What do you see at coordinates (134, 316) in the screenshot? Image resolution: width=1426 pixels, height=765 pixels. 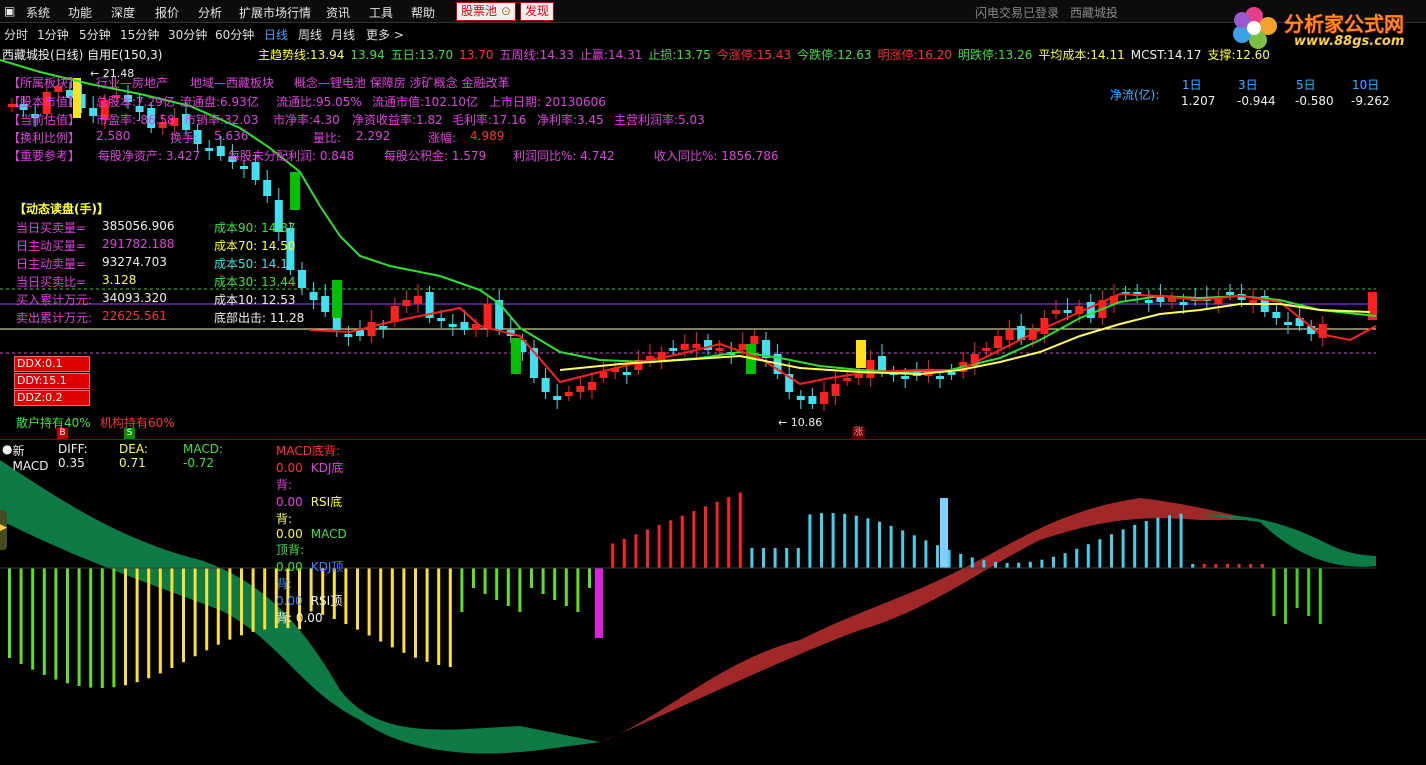 I see `dyn-value-5: 22625.561` at bounding box center [134, 316].